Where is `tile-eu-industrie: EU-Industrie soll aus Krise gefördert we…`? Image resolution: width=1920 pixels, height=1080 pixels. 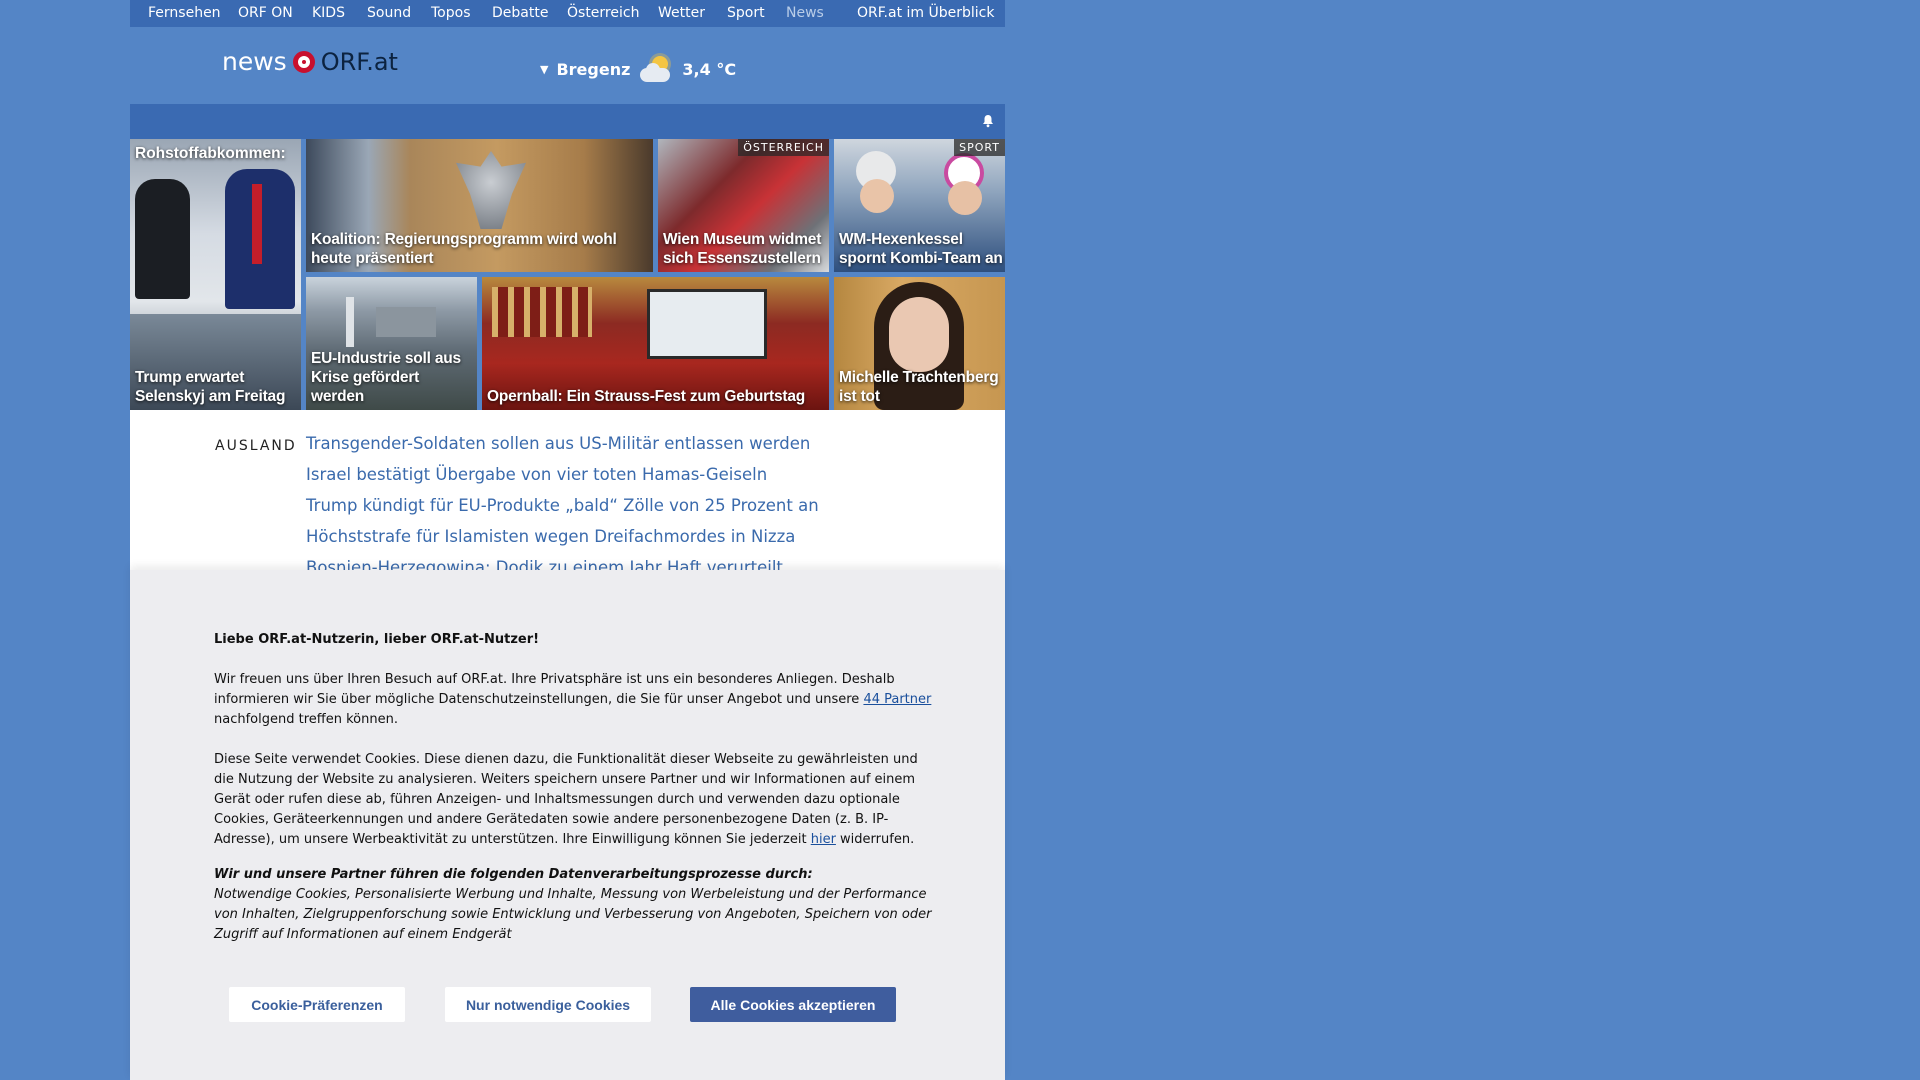
tile-eu-industrie: EU-Industrie soll aus Krise gefördert we… is located at coordinates (391, 343).